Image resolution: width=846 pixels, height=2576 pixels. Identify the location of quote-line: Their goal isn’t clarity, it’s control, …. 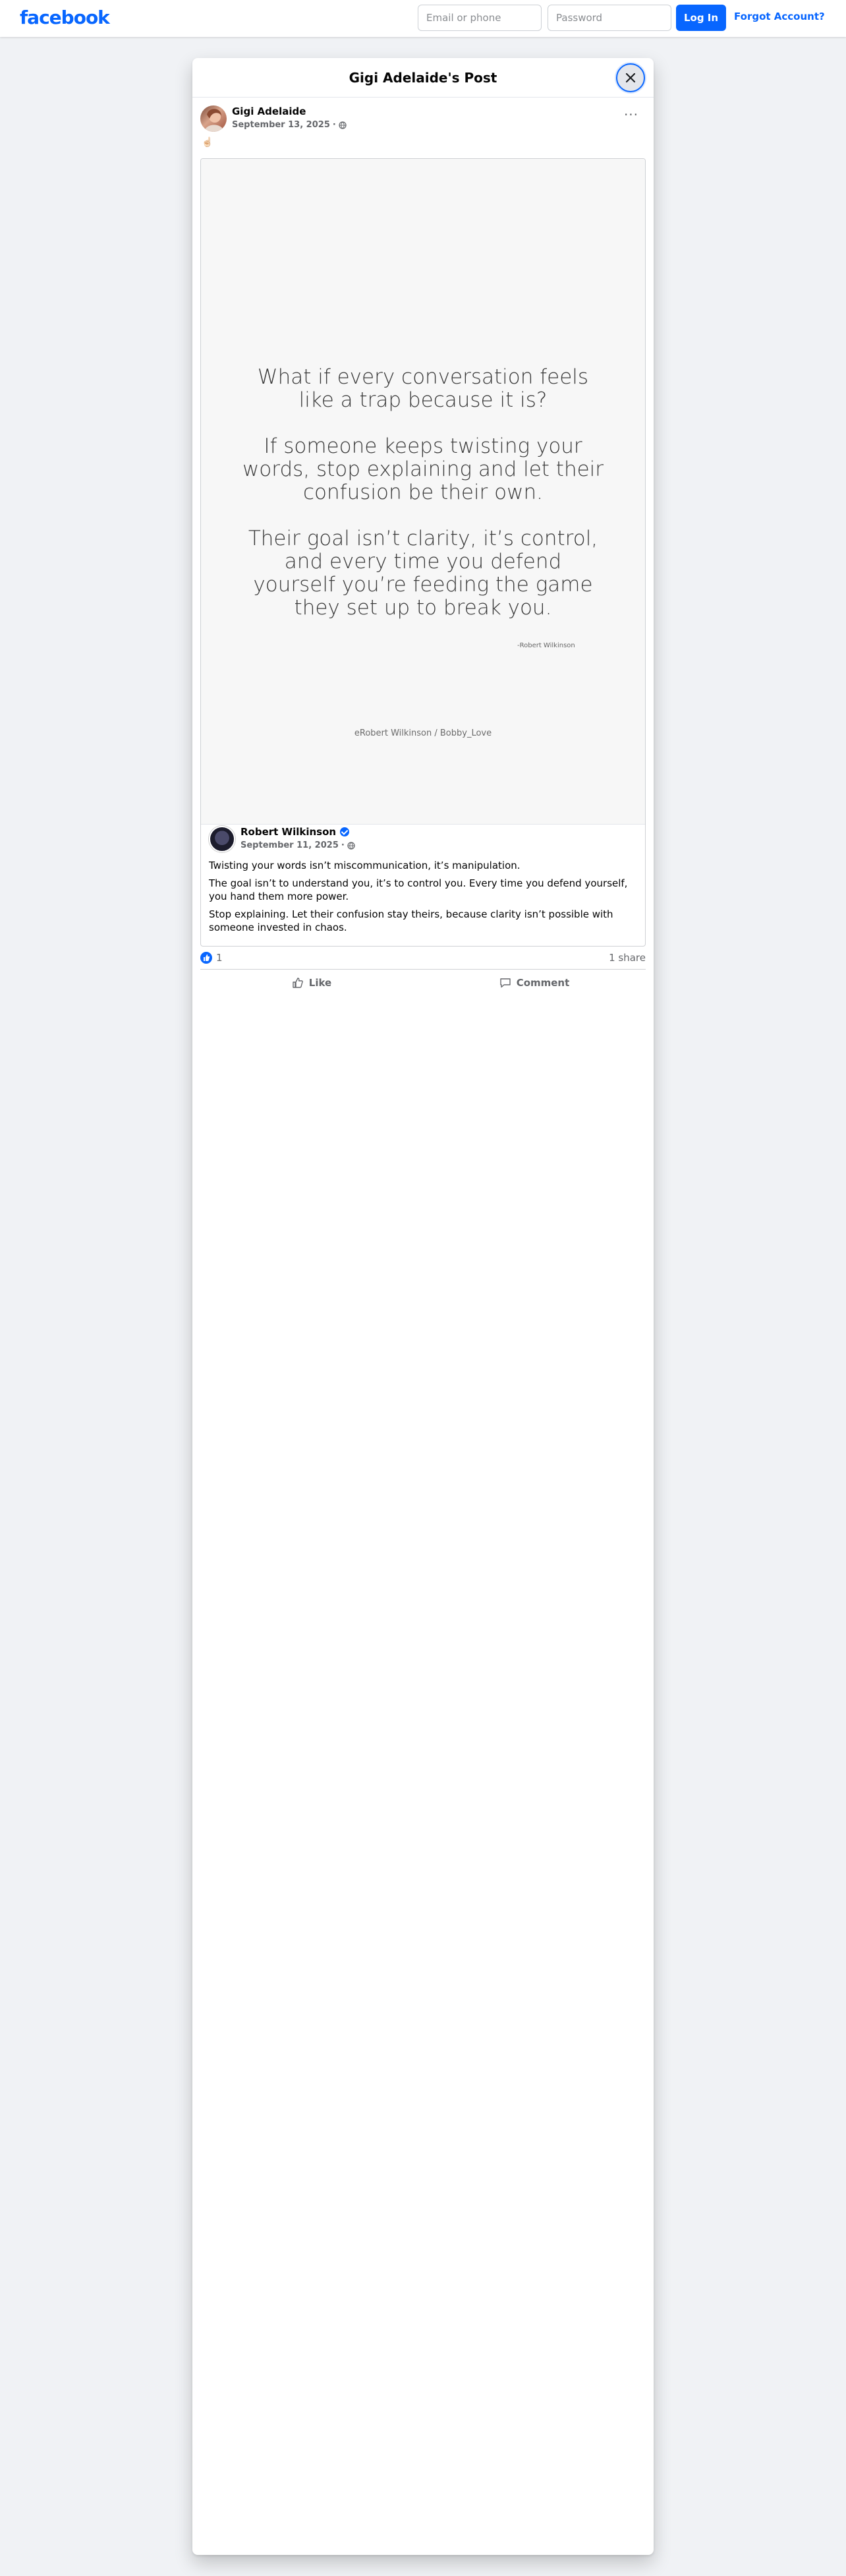
(423, 573).